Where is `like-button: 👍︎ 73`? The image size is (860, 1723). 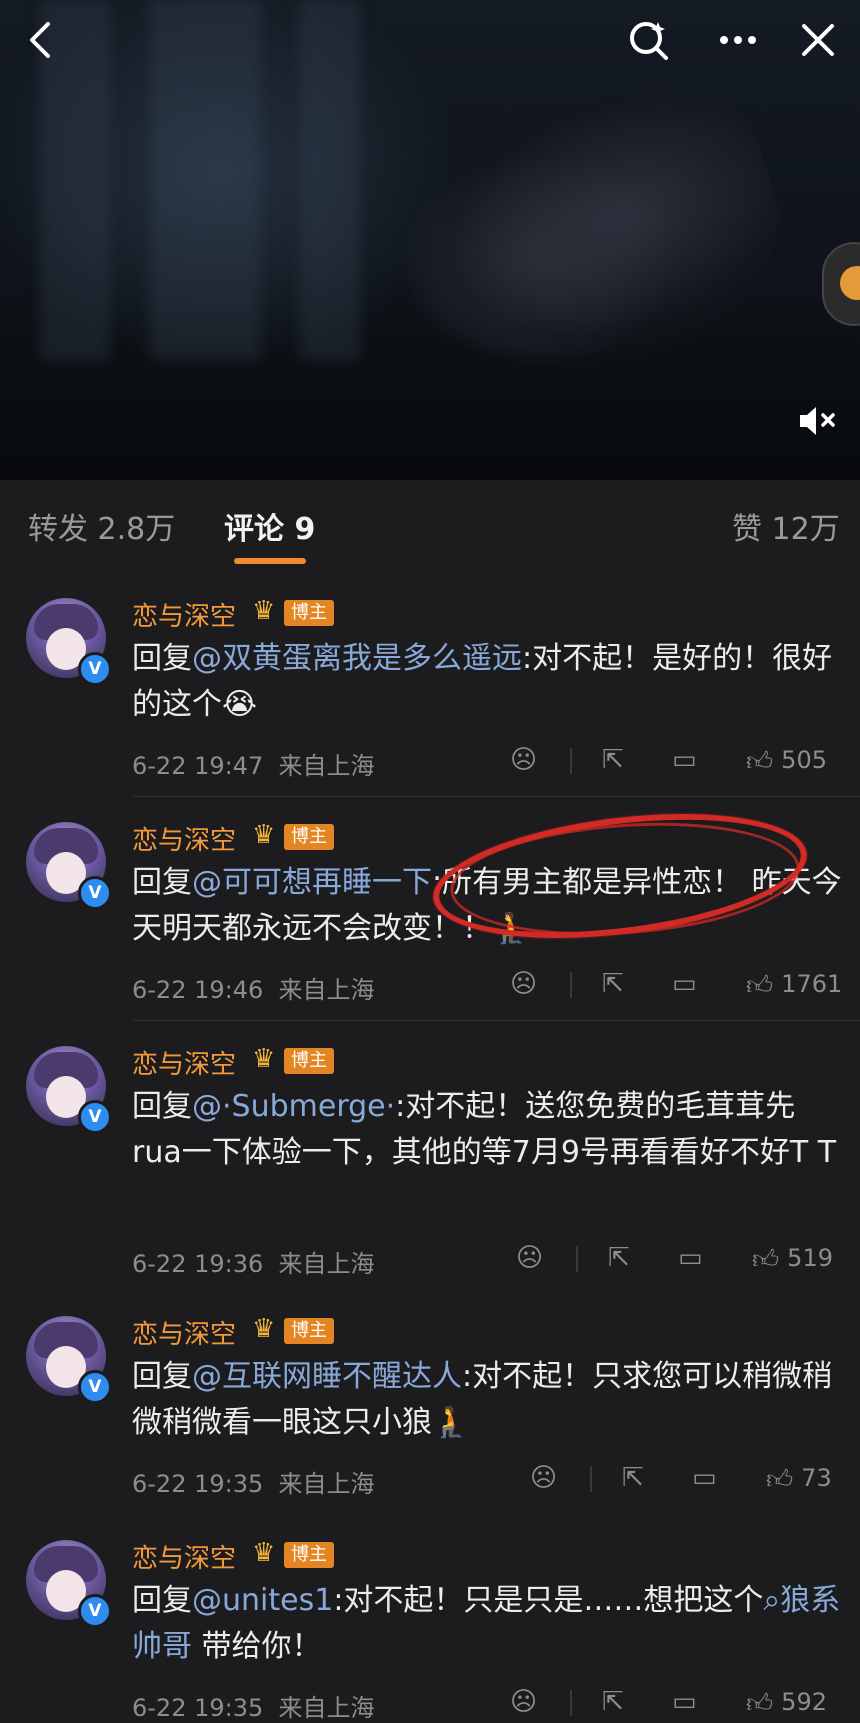 like-button: 👍︎ 73 is located at coordinates (799, 1479).